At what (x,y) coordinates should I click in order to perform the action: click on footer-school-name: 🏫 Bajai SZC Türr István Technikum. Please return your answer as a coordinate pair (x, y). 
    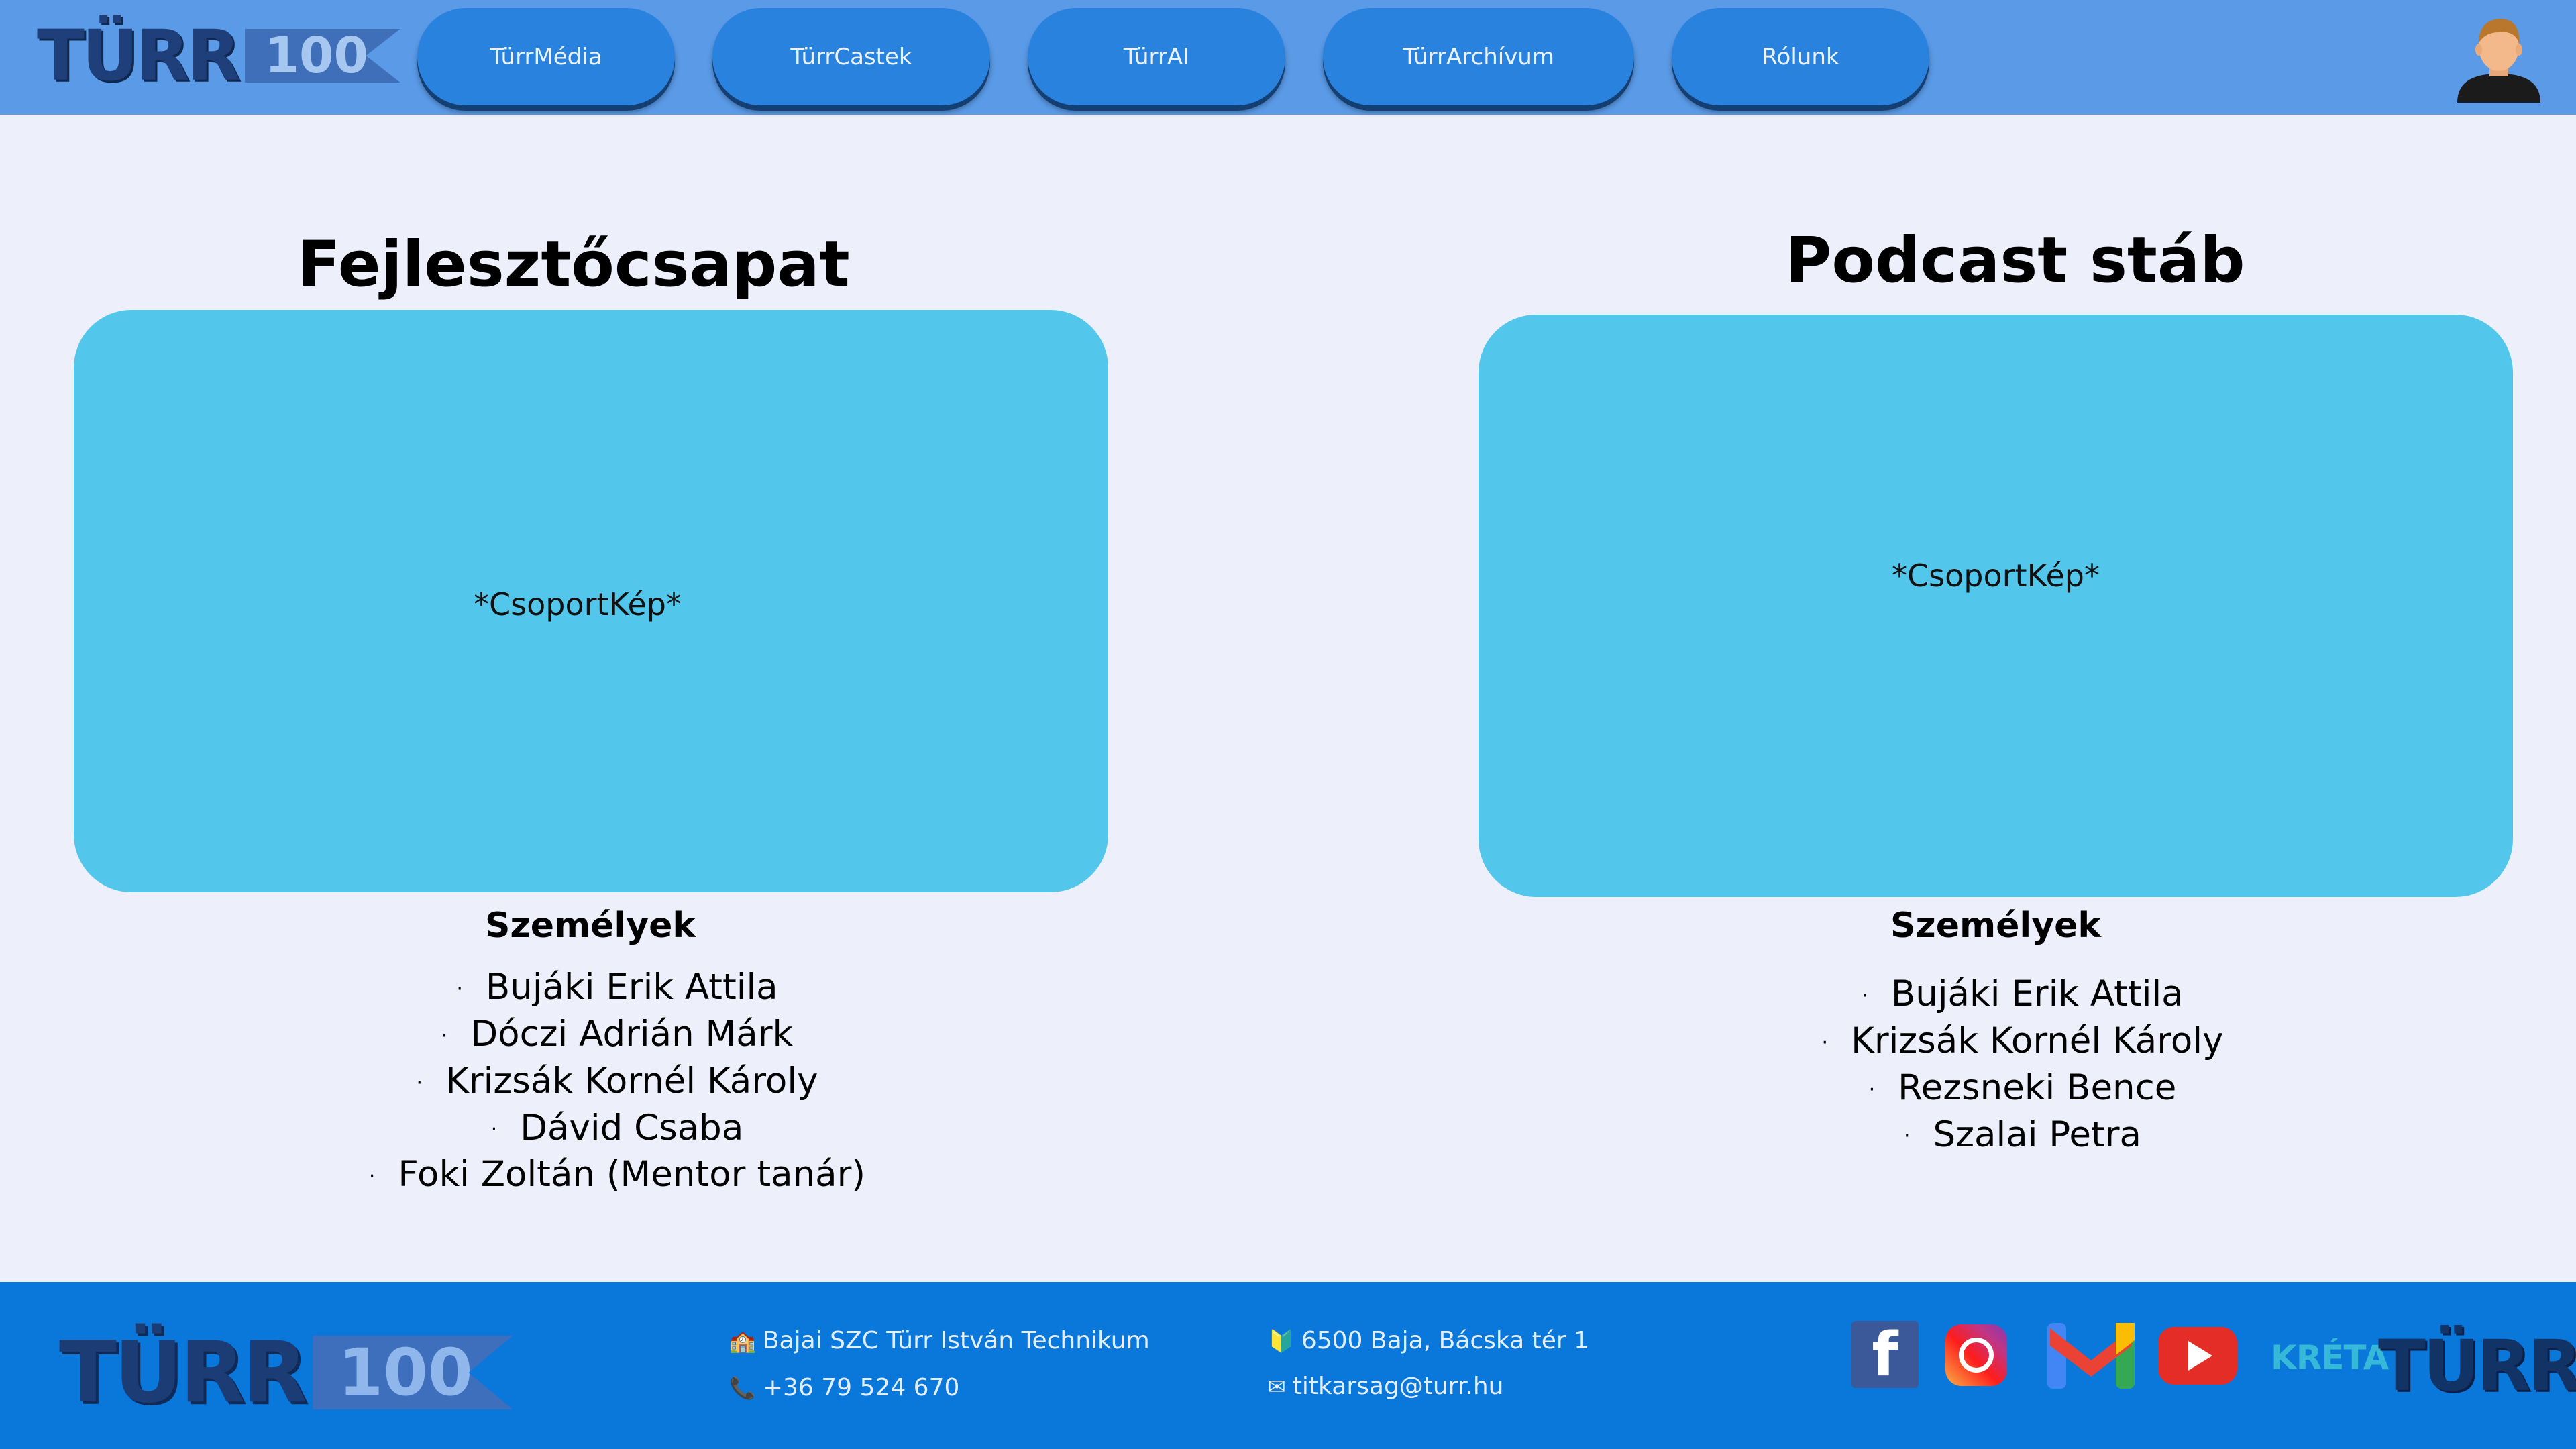
    Looking at the image, I should click on (939, 1340).